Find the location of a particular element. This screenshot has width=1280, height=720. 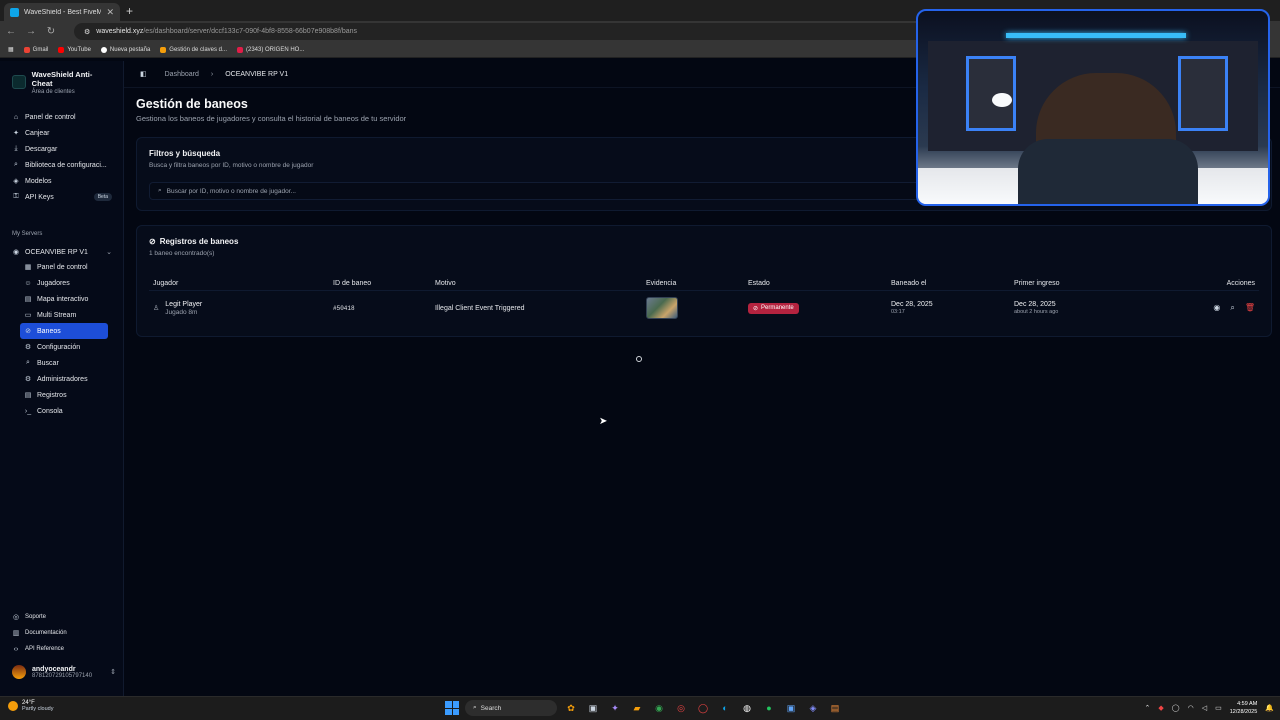

ban-id: #50418 is located at coordinates (344, 308).